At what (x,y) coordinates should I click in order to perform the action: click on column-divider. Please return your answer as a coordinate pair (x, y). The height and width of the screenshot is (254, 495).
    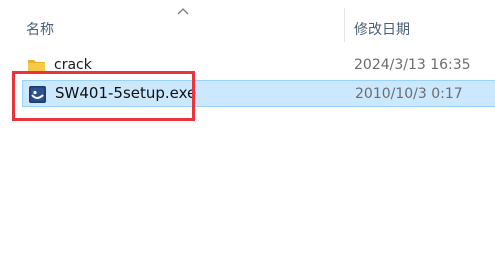
    Looking at the image, I should click on (344, 25).